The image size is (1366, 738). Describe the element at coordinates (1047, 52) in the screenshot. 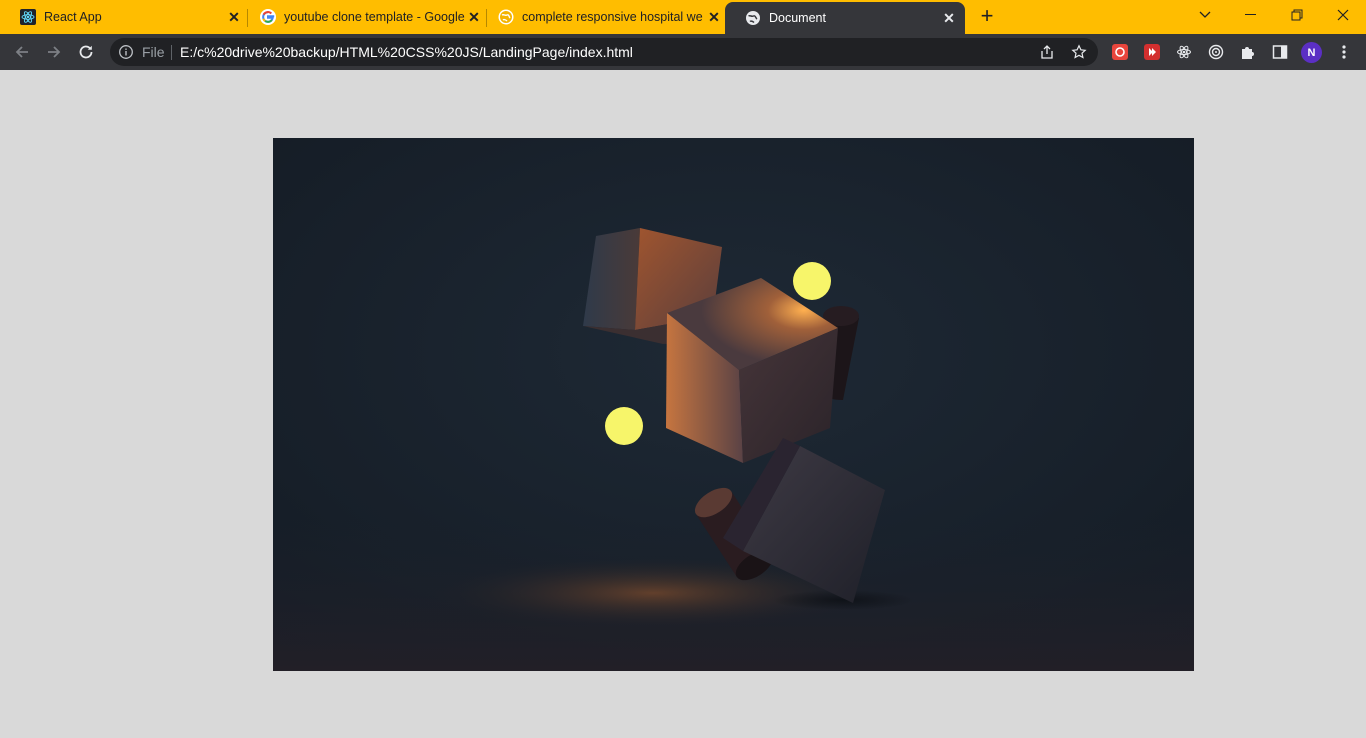

I see `share-icon` at that location.